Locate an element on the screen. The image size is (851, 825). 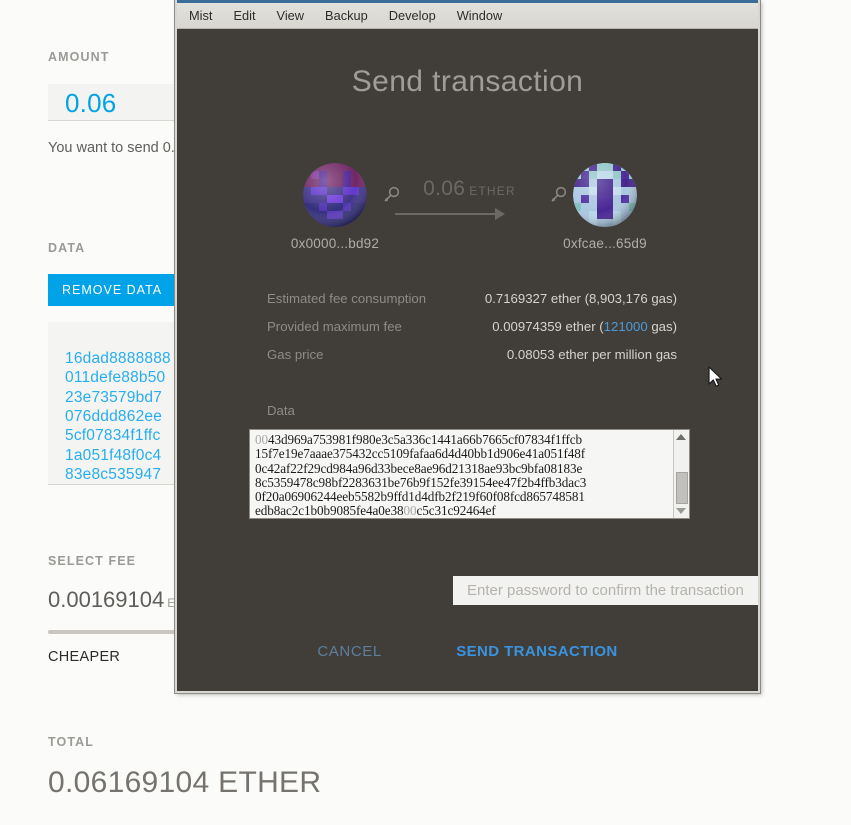
modal-actions: CANCEL SEND TRANSACTION is located at coordinates (467, 651).